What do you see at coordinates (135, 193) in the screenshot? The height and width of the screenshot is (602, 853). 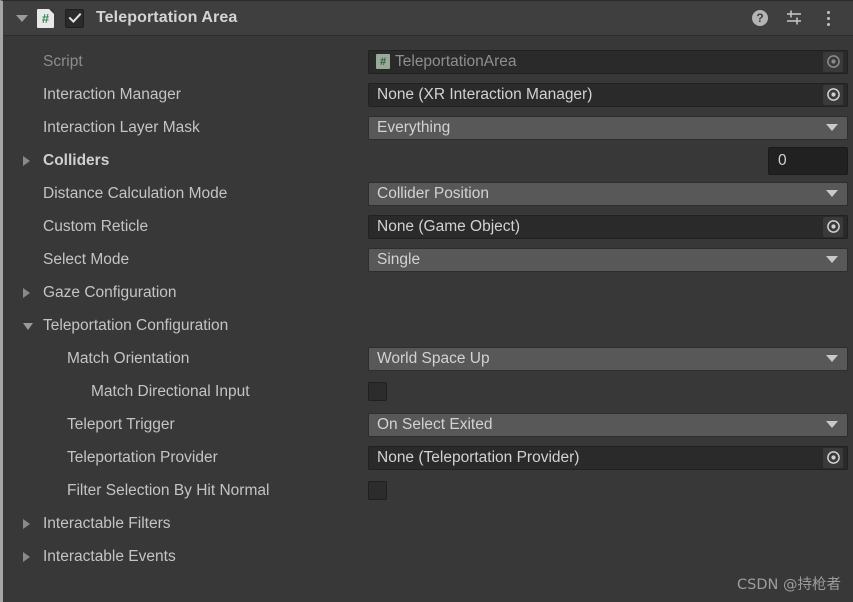 I see `property-label-distance-calculation-mode: Distance Calculation Mode` at bounding box center [135, 193].